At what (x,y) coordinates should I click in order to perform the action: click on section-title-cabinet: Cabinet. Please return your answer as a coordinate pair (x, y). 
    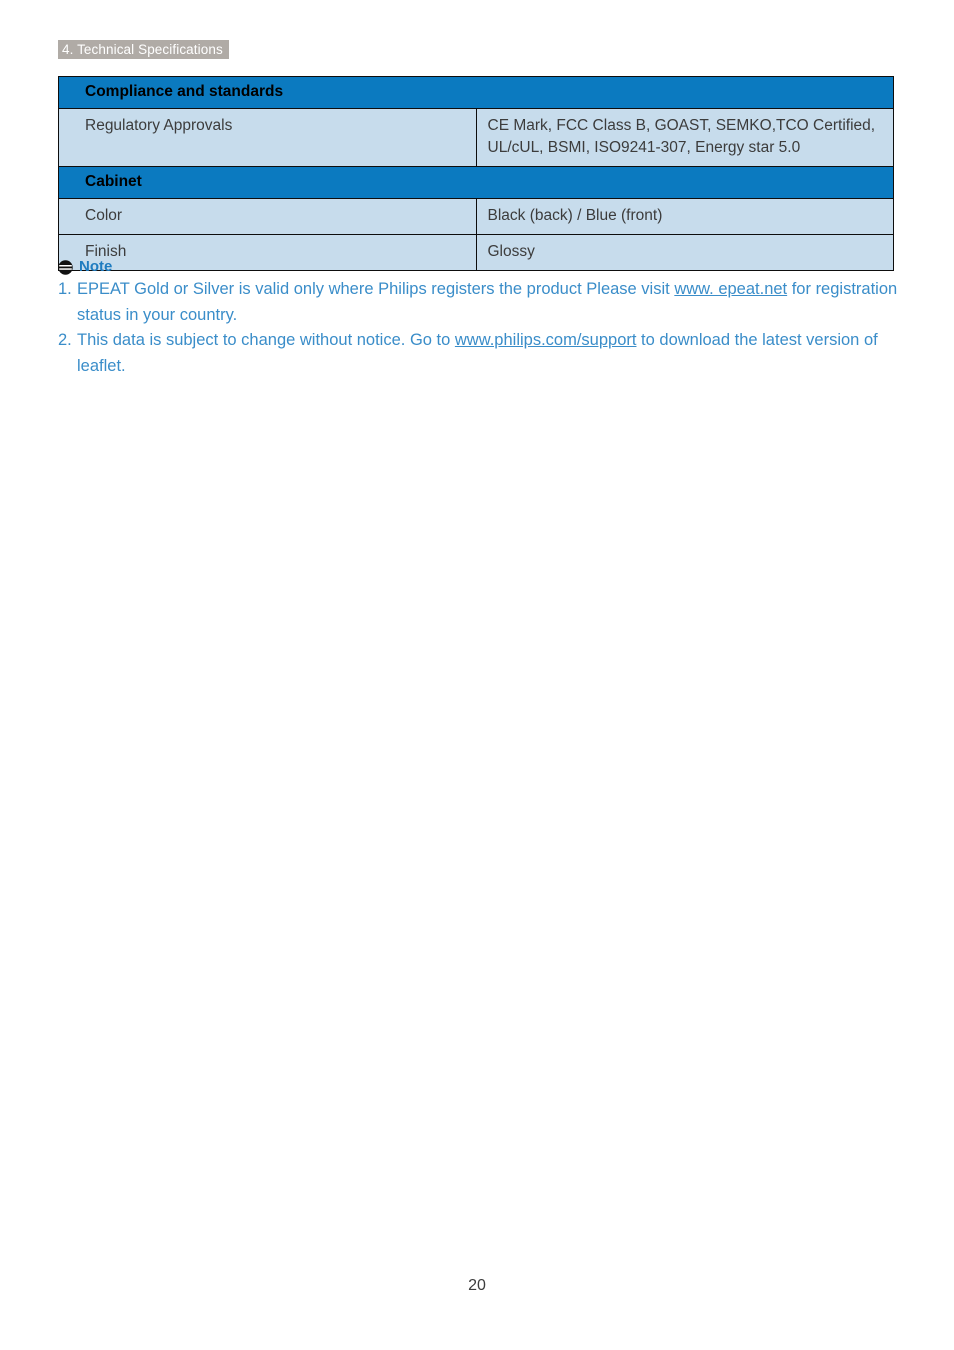
    Looking at the image, I should click on (476, 182).